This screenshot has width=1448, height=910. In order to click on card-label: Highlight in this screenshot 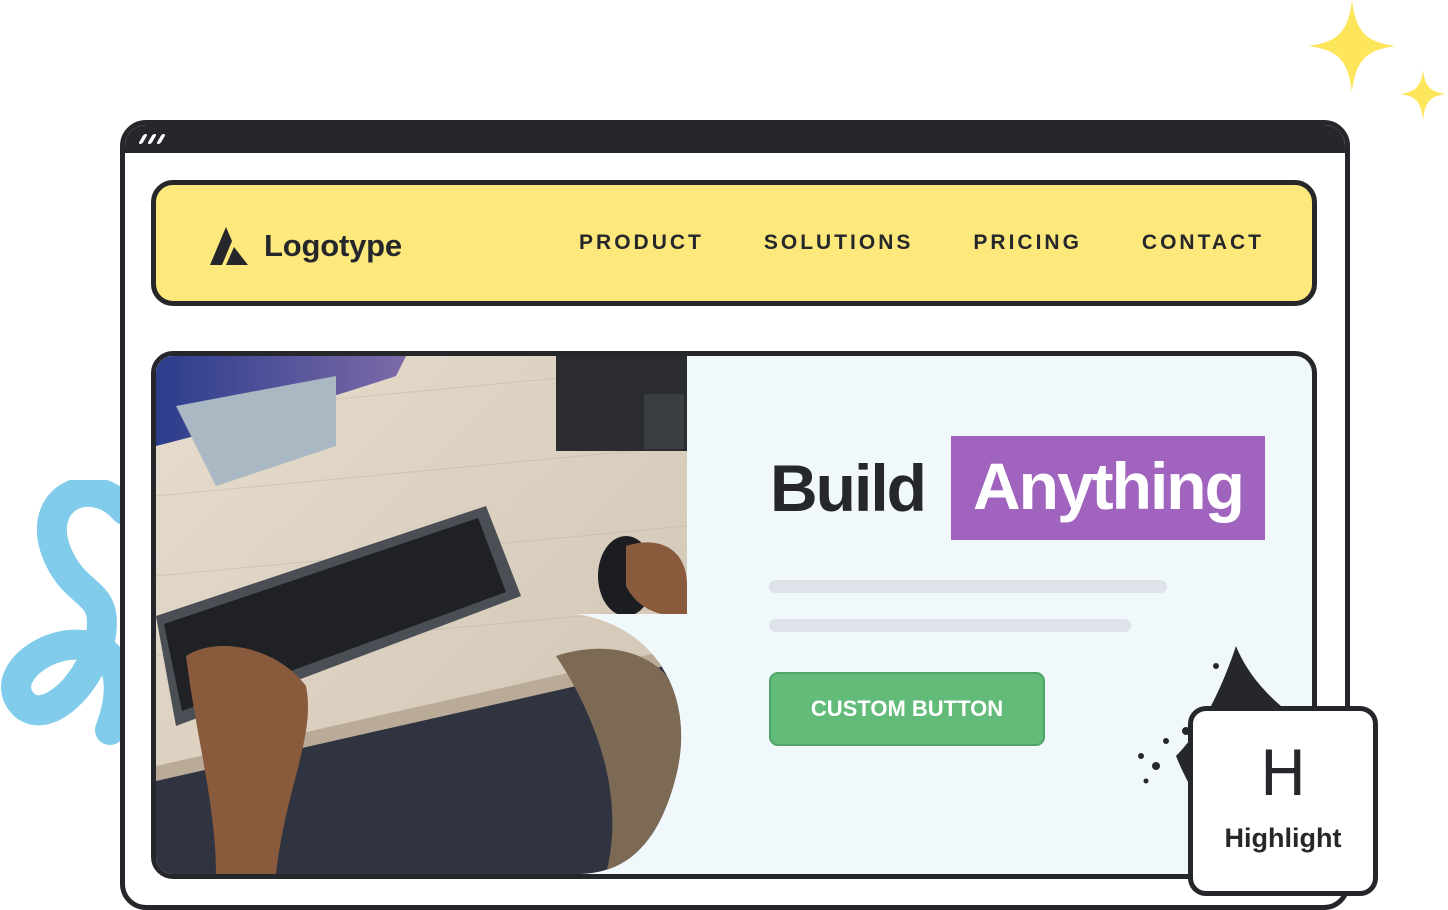, I will do `click(1283, 838)`.